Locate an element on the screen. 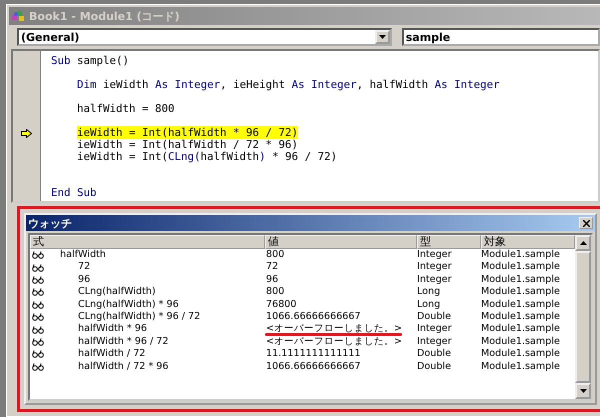  up-caret-icon is located at coordinates (583, 243).